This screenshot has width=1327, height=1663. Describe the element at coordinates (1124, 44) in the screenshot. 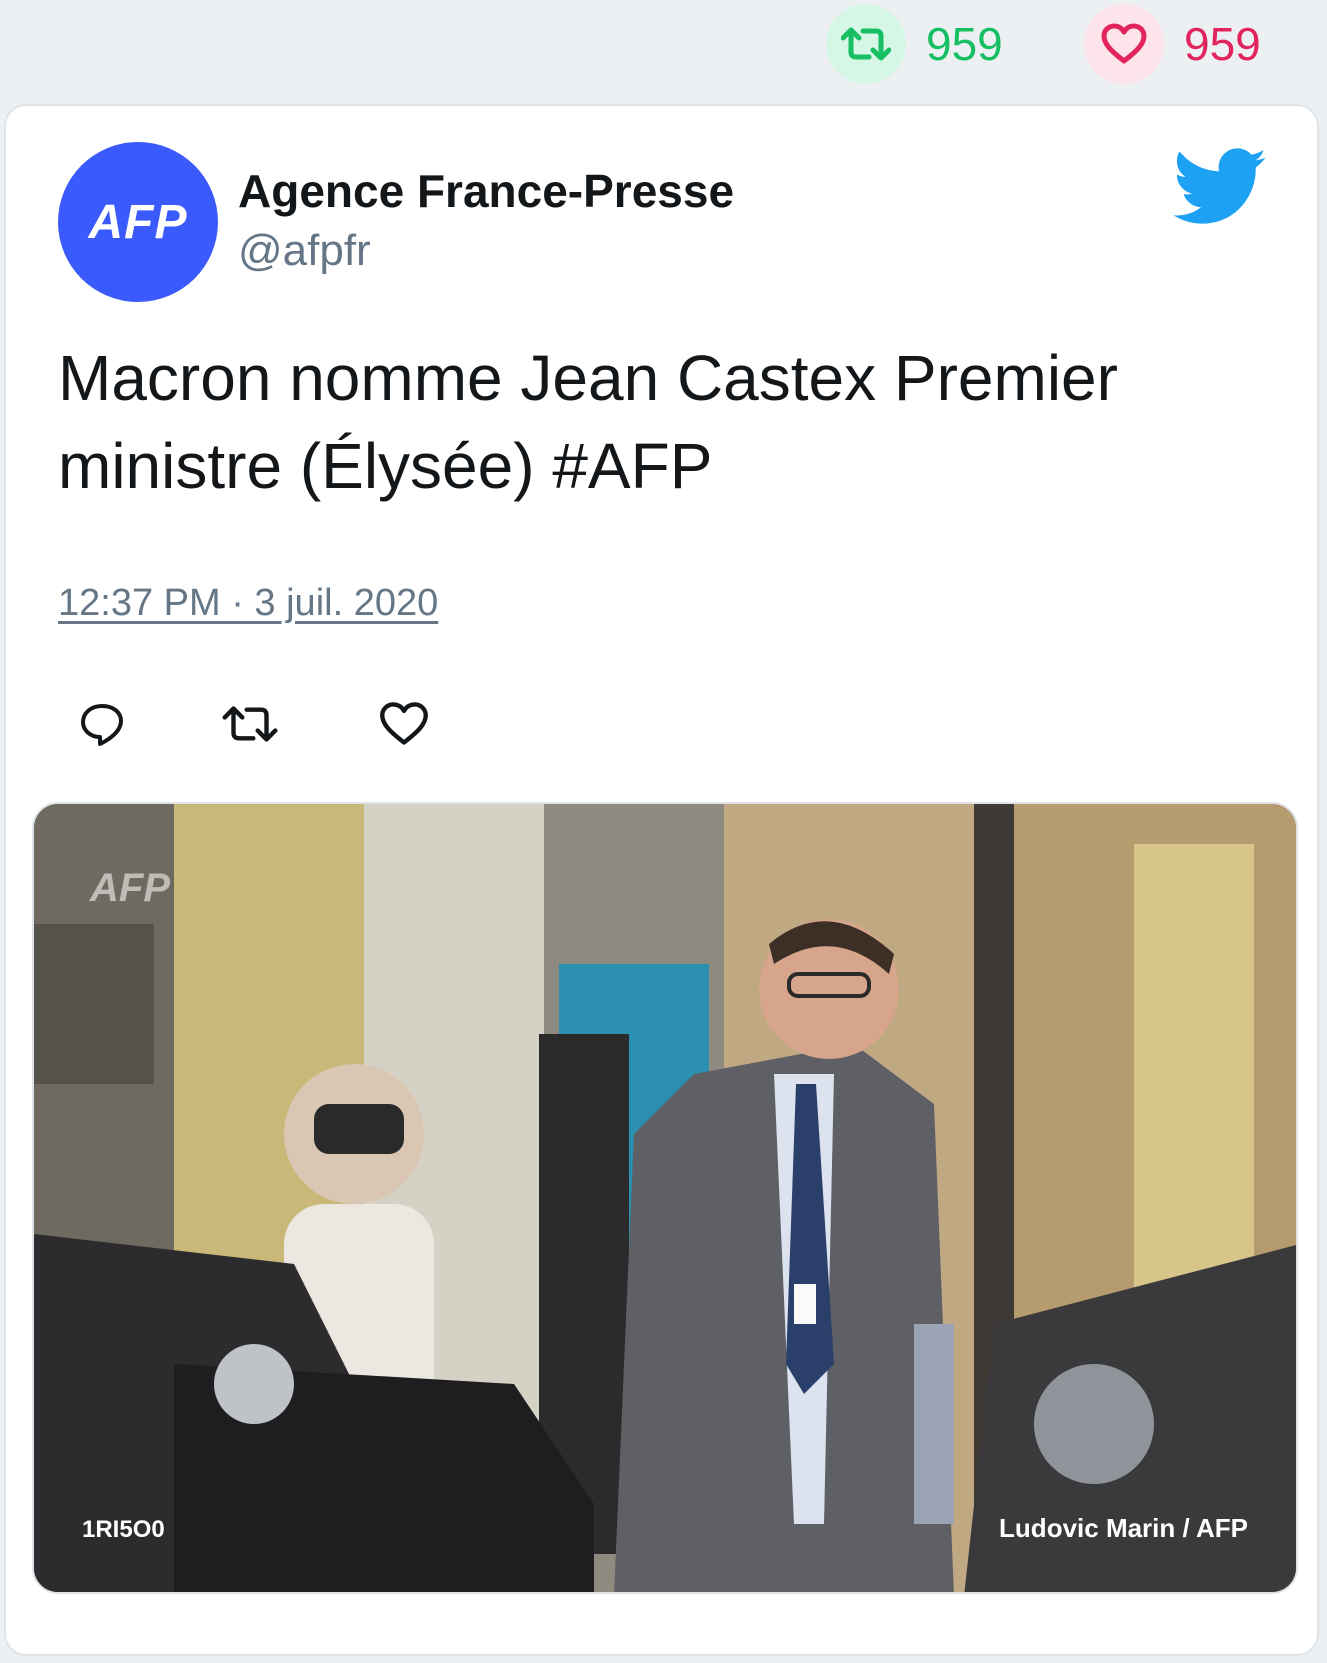

I see `heart-icon` at that location.